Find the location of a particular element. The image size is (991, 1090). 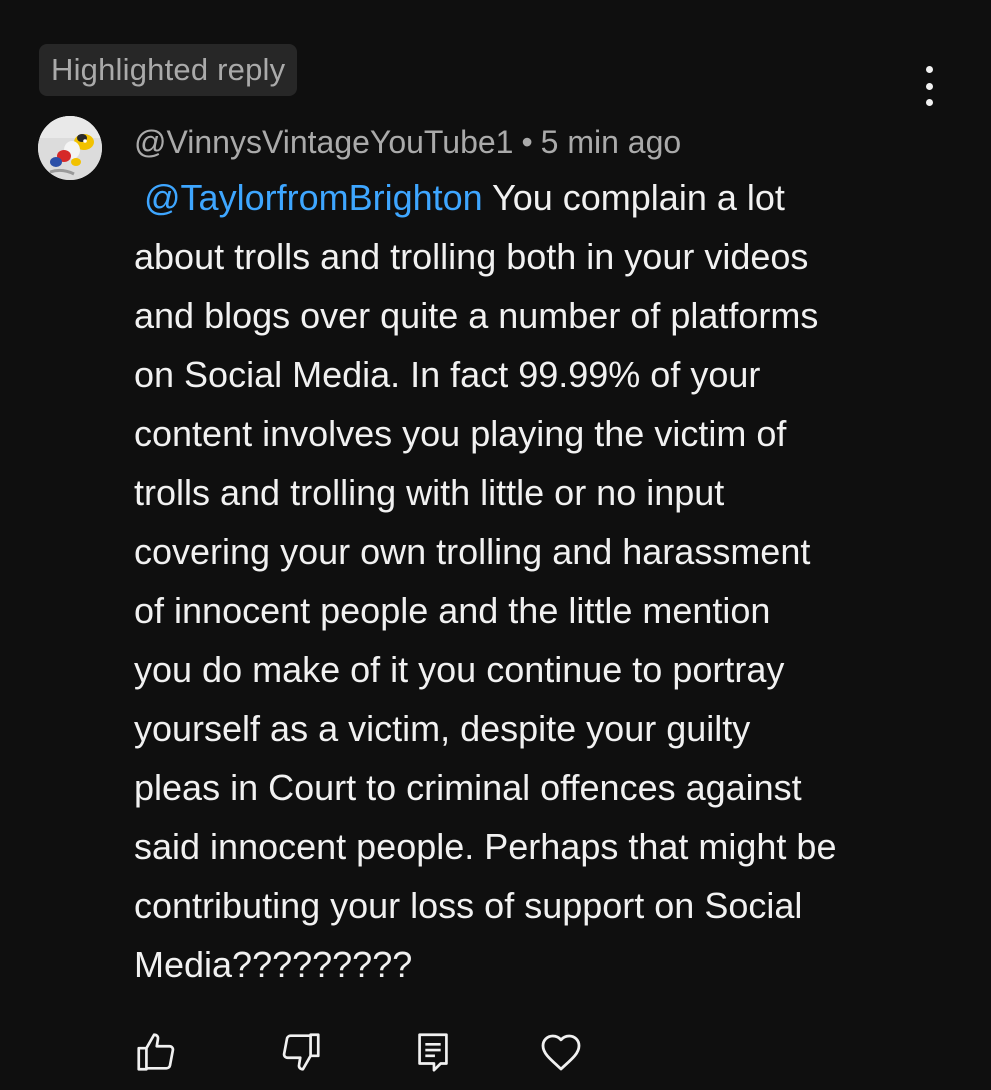

comment-actions is located at coordinates (370, 1052).